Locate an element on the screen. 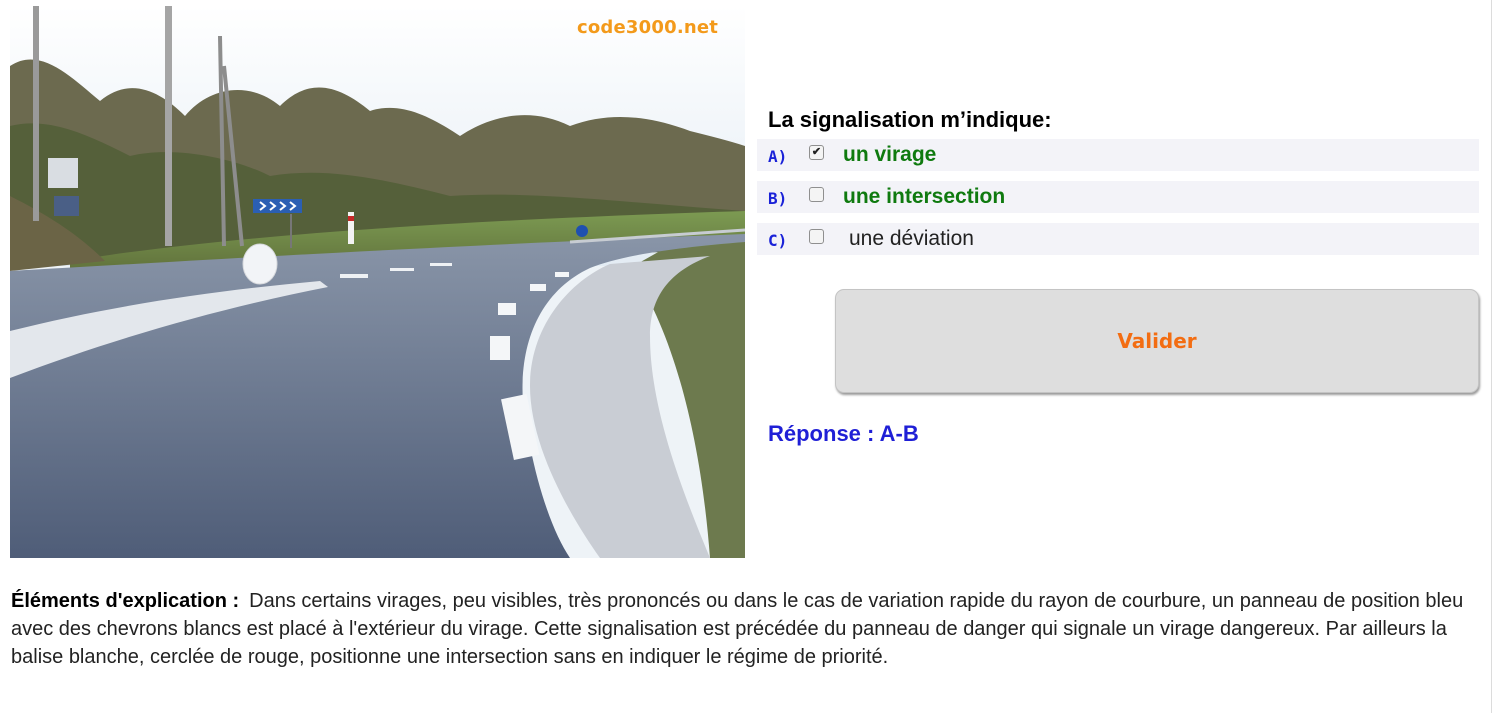 This screenshot has height=713, width=1497. question-title: La signalisation m’indique: is located at coordinates (910, 119).